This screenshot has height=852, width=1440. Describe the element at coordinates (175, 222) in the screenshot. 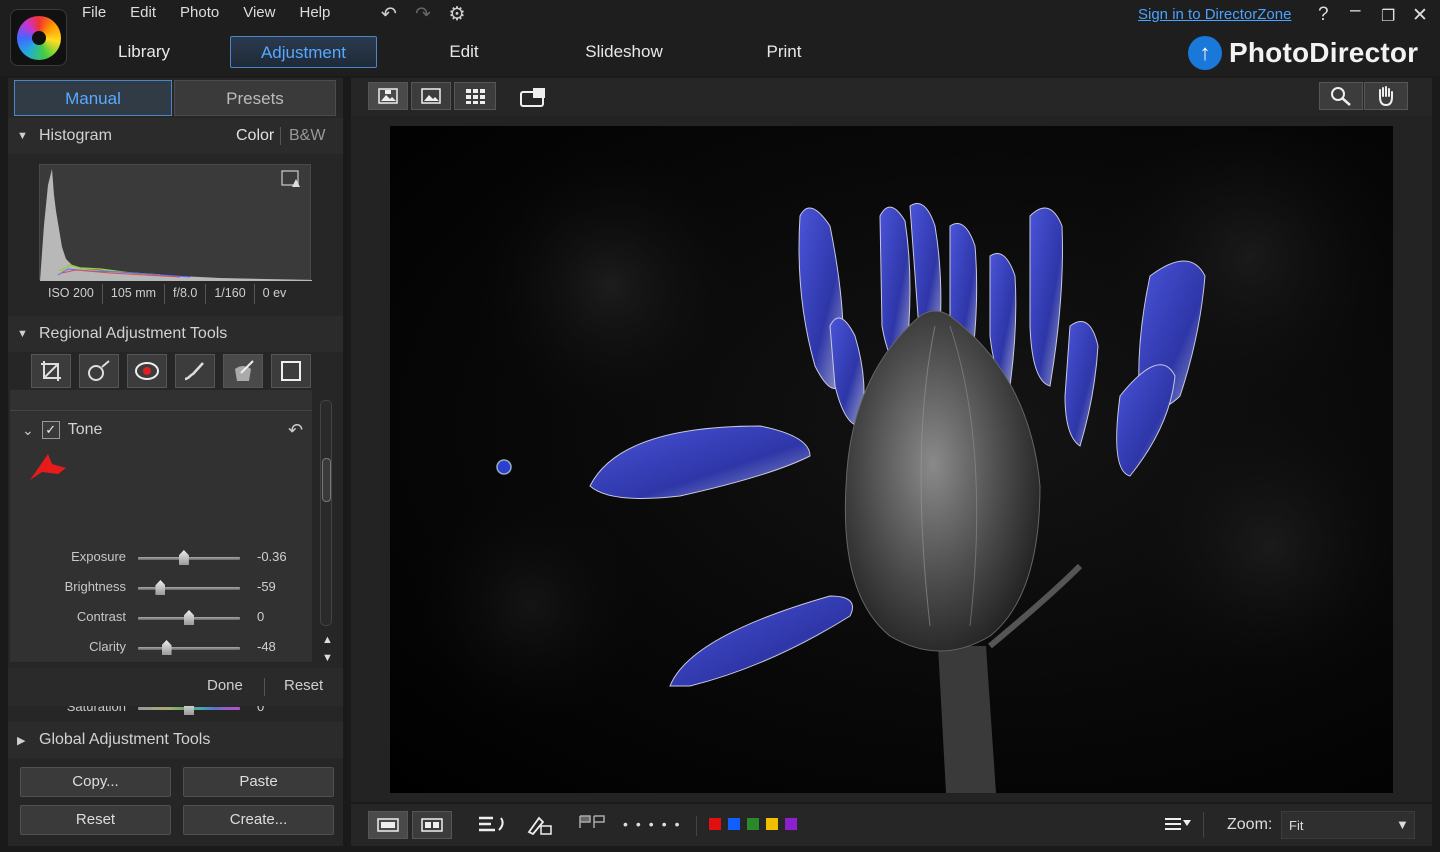

I see `histogram-graph` at that location.